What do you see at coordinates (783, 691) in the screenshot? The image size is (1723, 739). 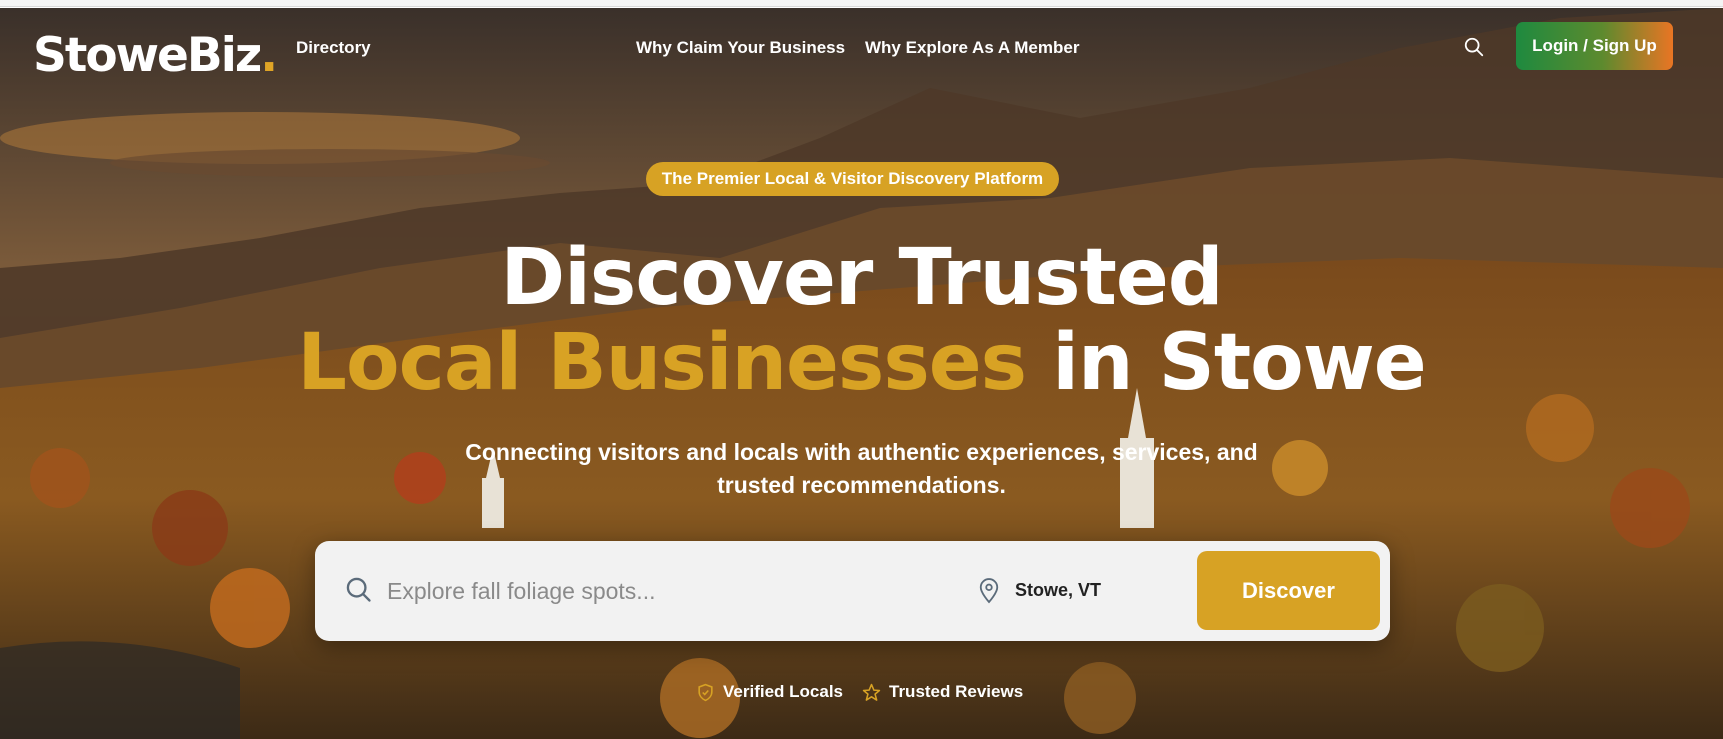 I see `trust-label: Verified Locals` at bounding box center [783, 691].